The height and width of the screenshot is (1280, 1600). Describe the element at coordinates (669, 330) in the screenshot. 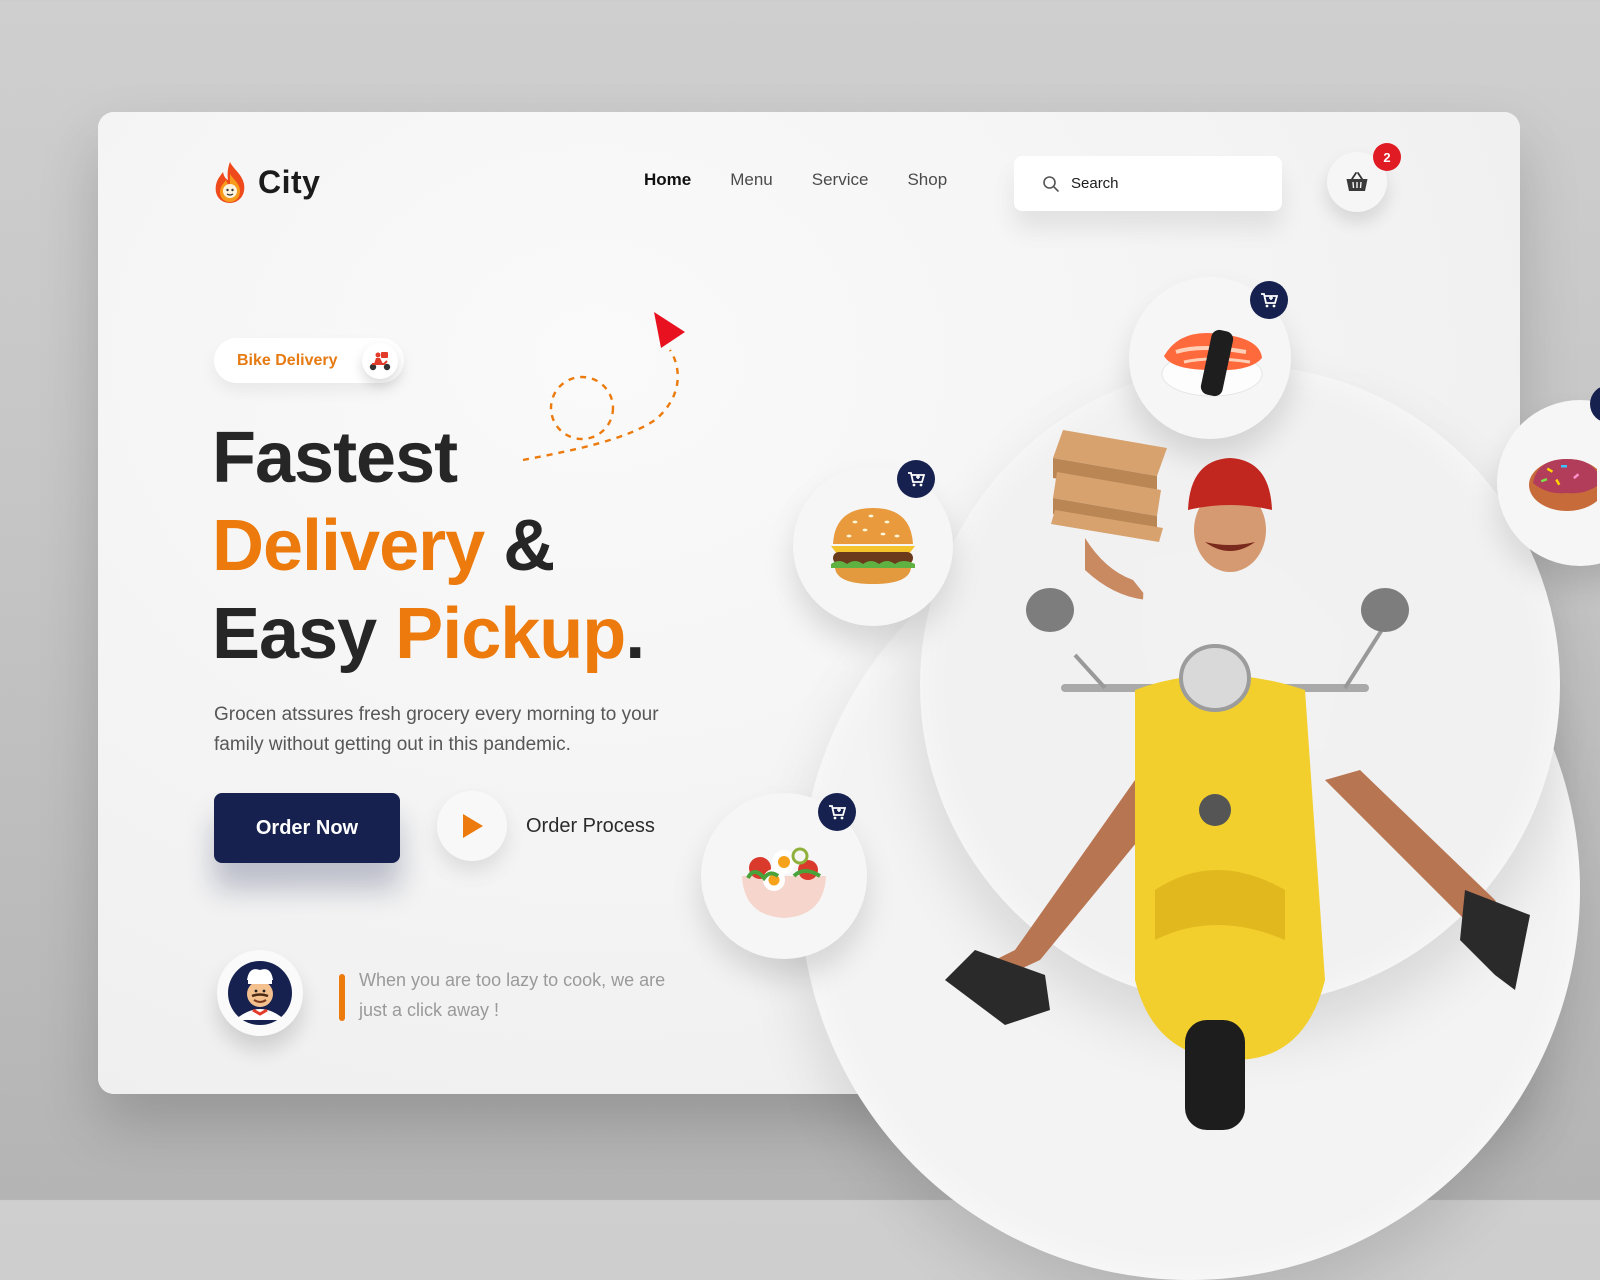

I see `location-arrow-icon` at that location.